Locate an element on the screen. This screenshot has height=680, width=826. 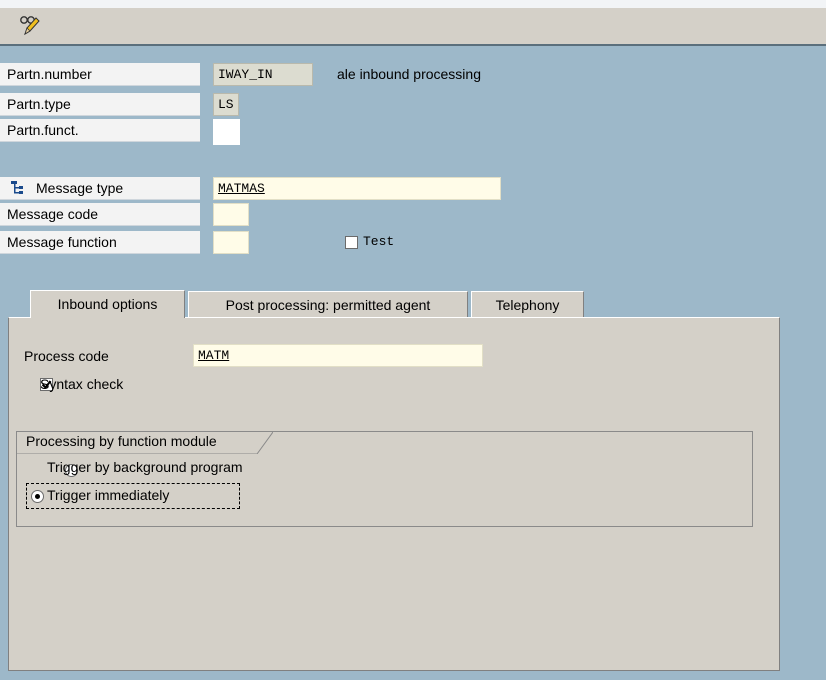
trigger-immediately-radio is located at coordinates (37, 496).